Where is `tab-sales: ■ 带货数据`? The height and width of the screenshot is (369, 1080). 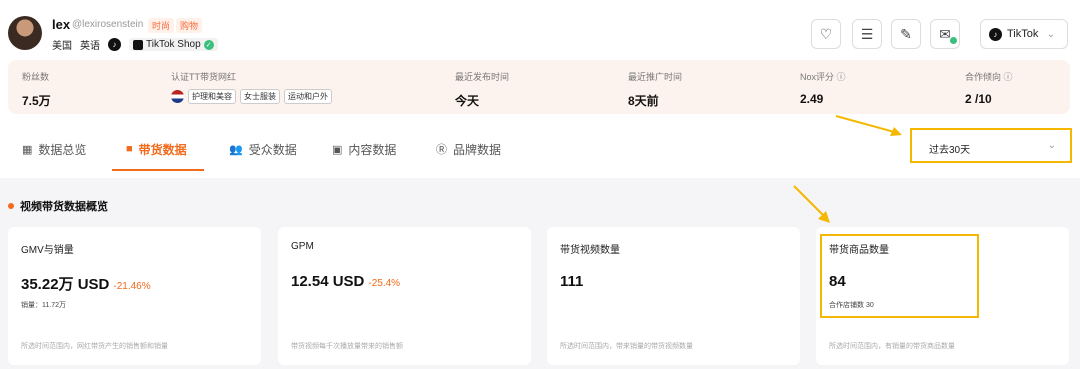 tab-sales: ■ 带货数据 is located at coordinates (156, 149).